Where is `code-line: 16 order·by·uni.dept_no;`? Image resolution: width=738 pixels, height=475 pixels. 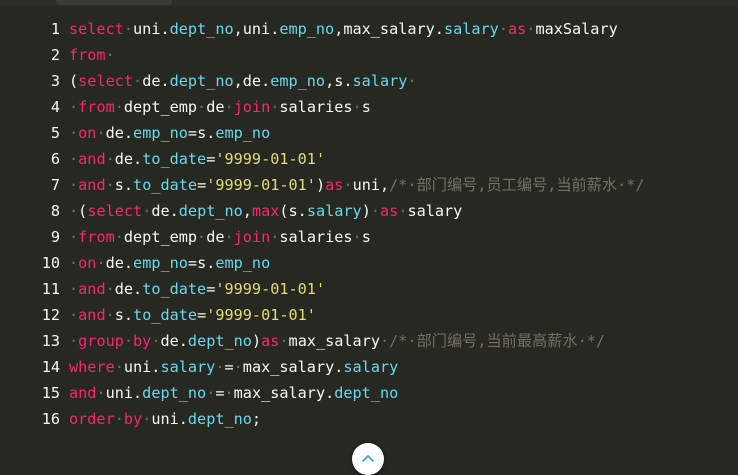
code-line: 16 order·by·uni.dept_no; is located at coordinates (369, 419).